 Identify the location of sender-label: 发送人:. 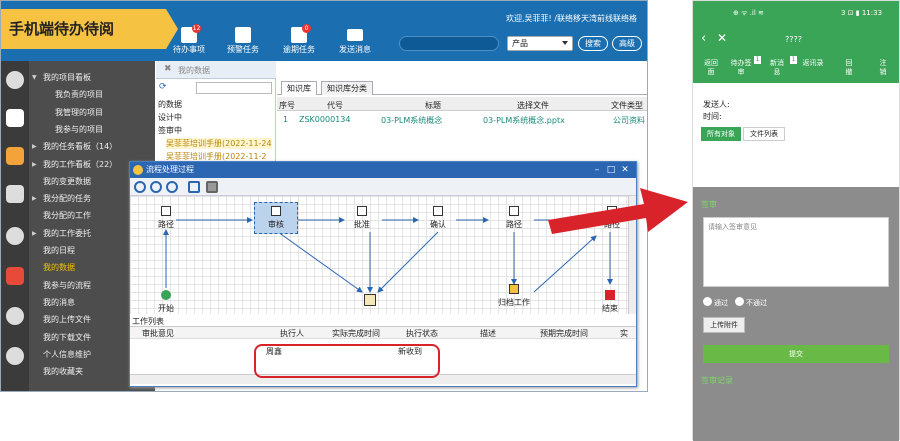
(716, 104).